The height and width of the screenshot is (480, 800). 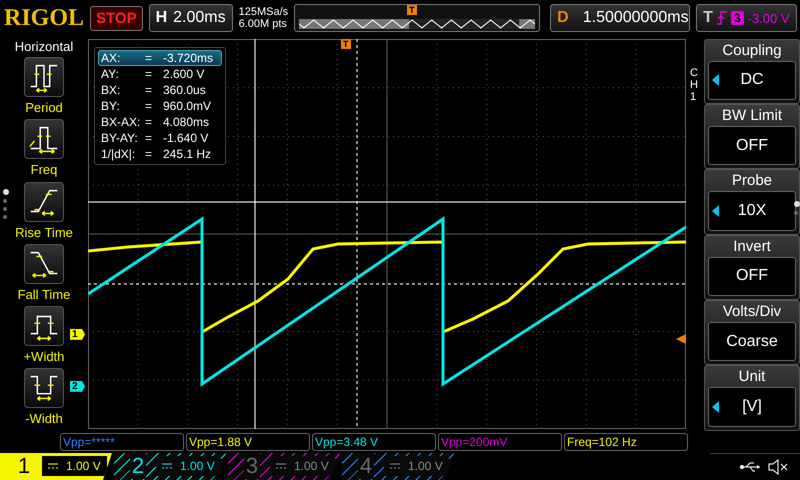 I want to click on measure-button: Fall Time, so click(x=44, y=275).